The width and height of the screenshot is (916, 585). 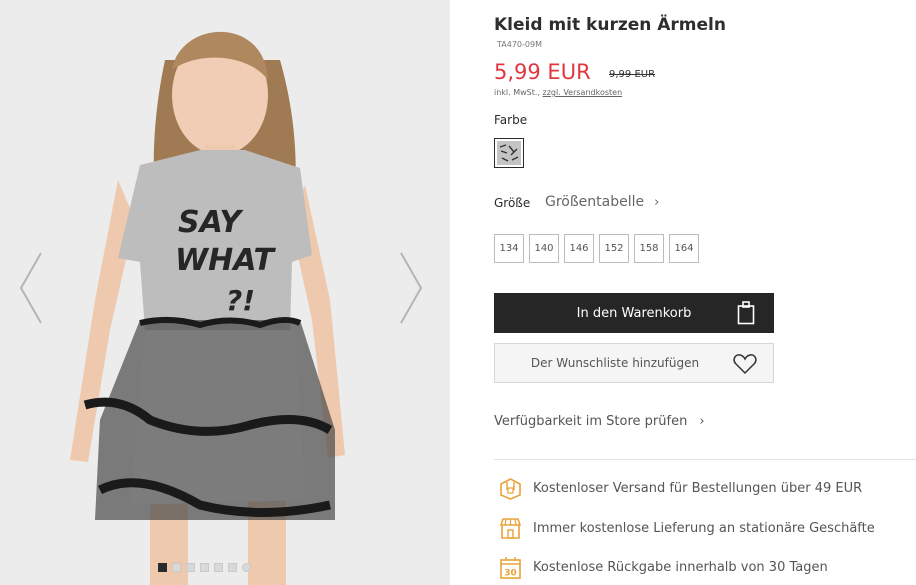 I want to click on swatch-pattern-icon, so click(x=509, y=153).